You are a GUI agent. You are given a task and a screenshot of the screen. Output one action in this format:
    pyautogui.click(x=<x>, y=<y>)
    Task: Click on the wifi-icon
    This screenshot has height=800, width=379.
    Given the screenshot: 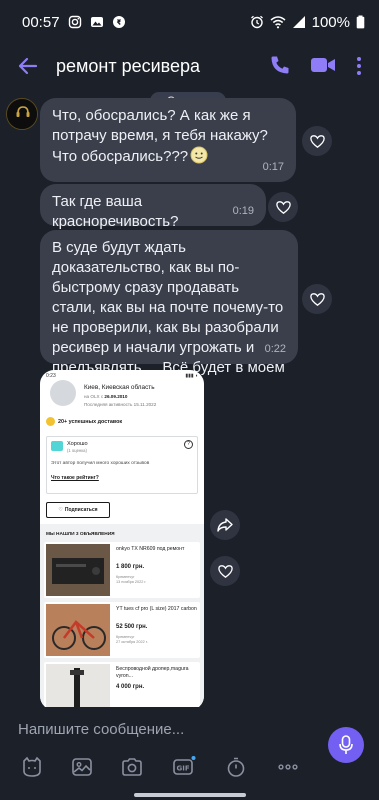 What is the action you would take?
    pyautogui.click(x=278, y=22)
    